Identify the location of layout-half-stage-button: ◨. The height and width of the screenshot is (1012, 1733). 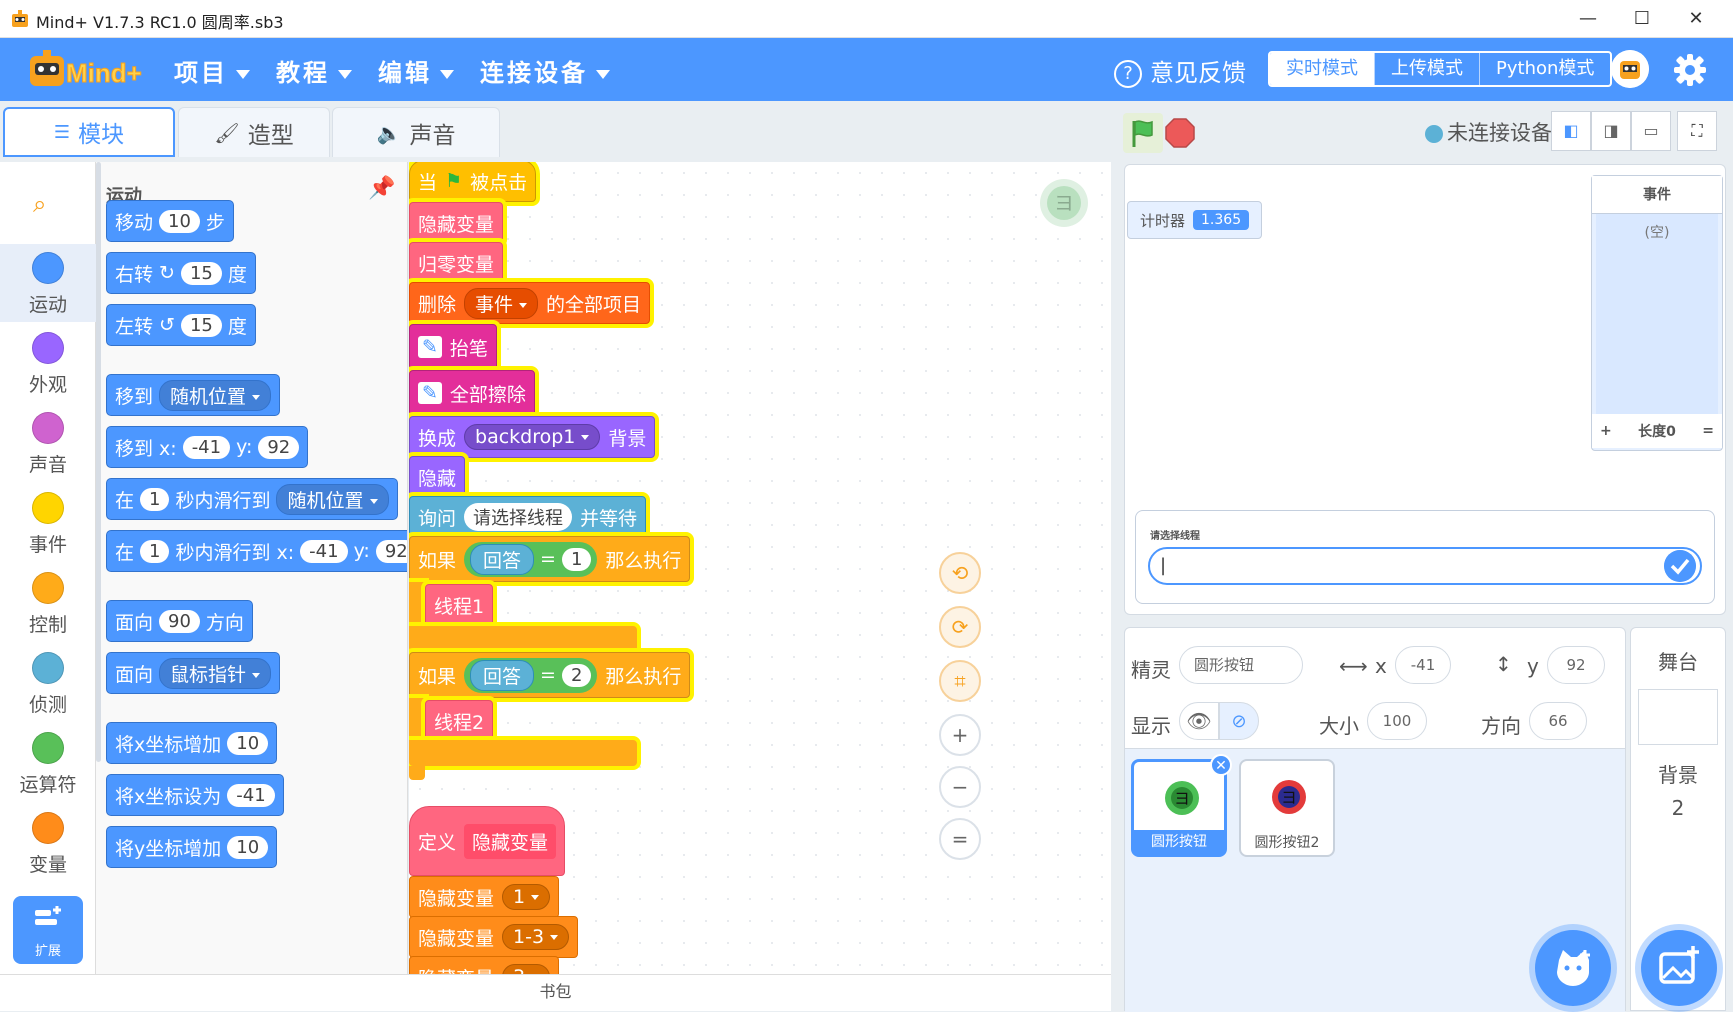
(1611, 131).